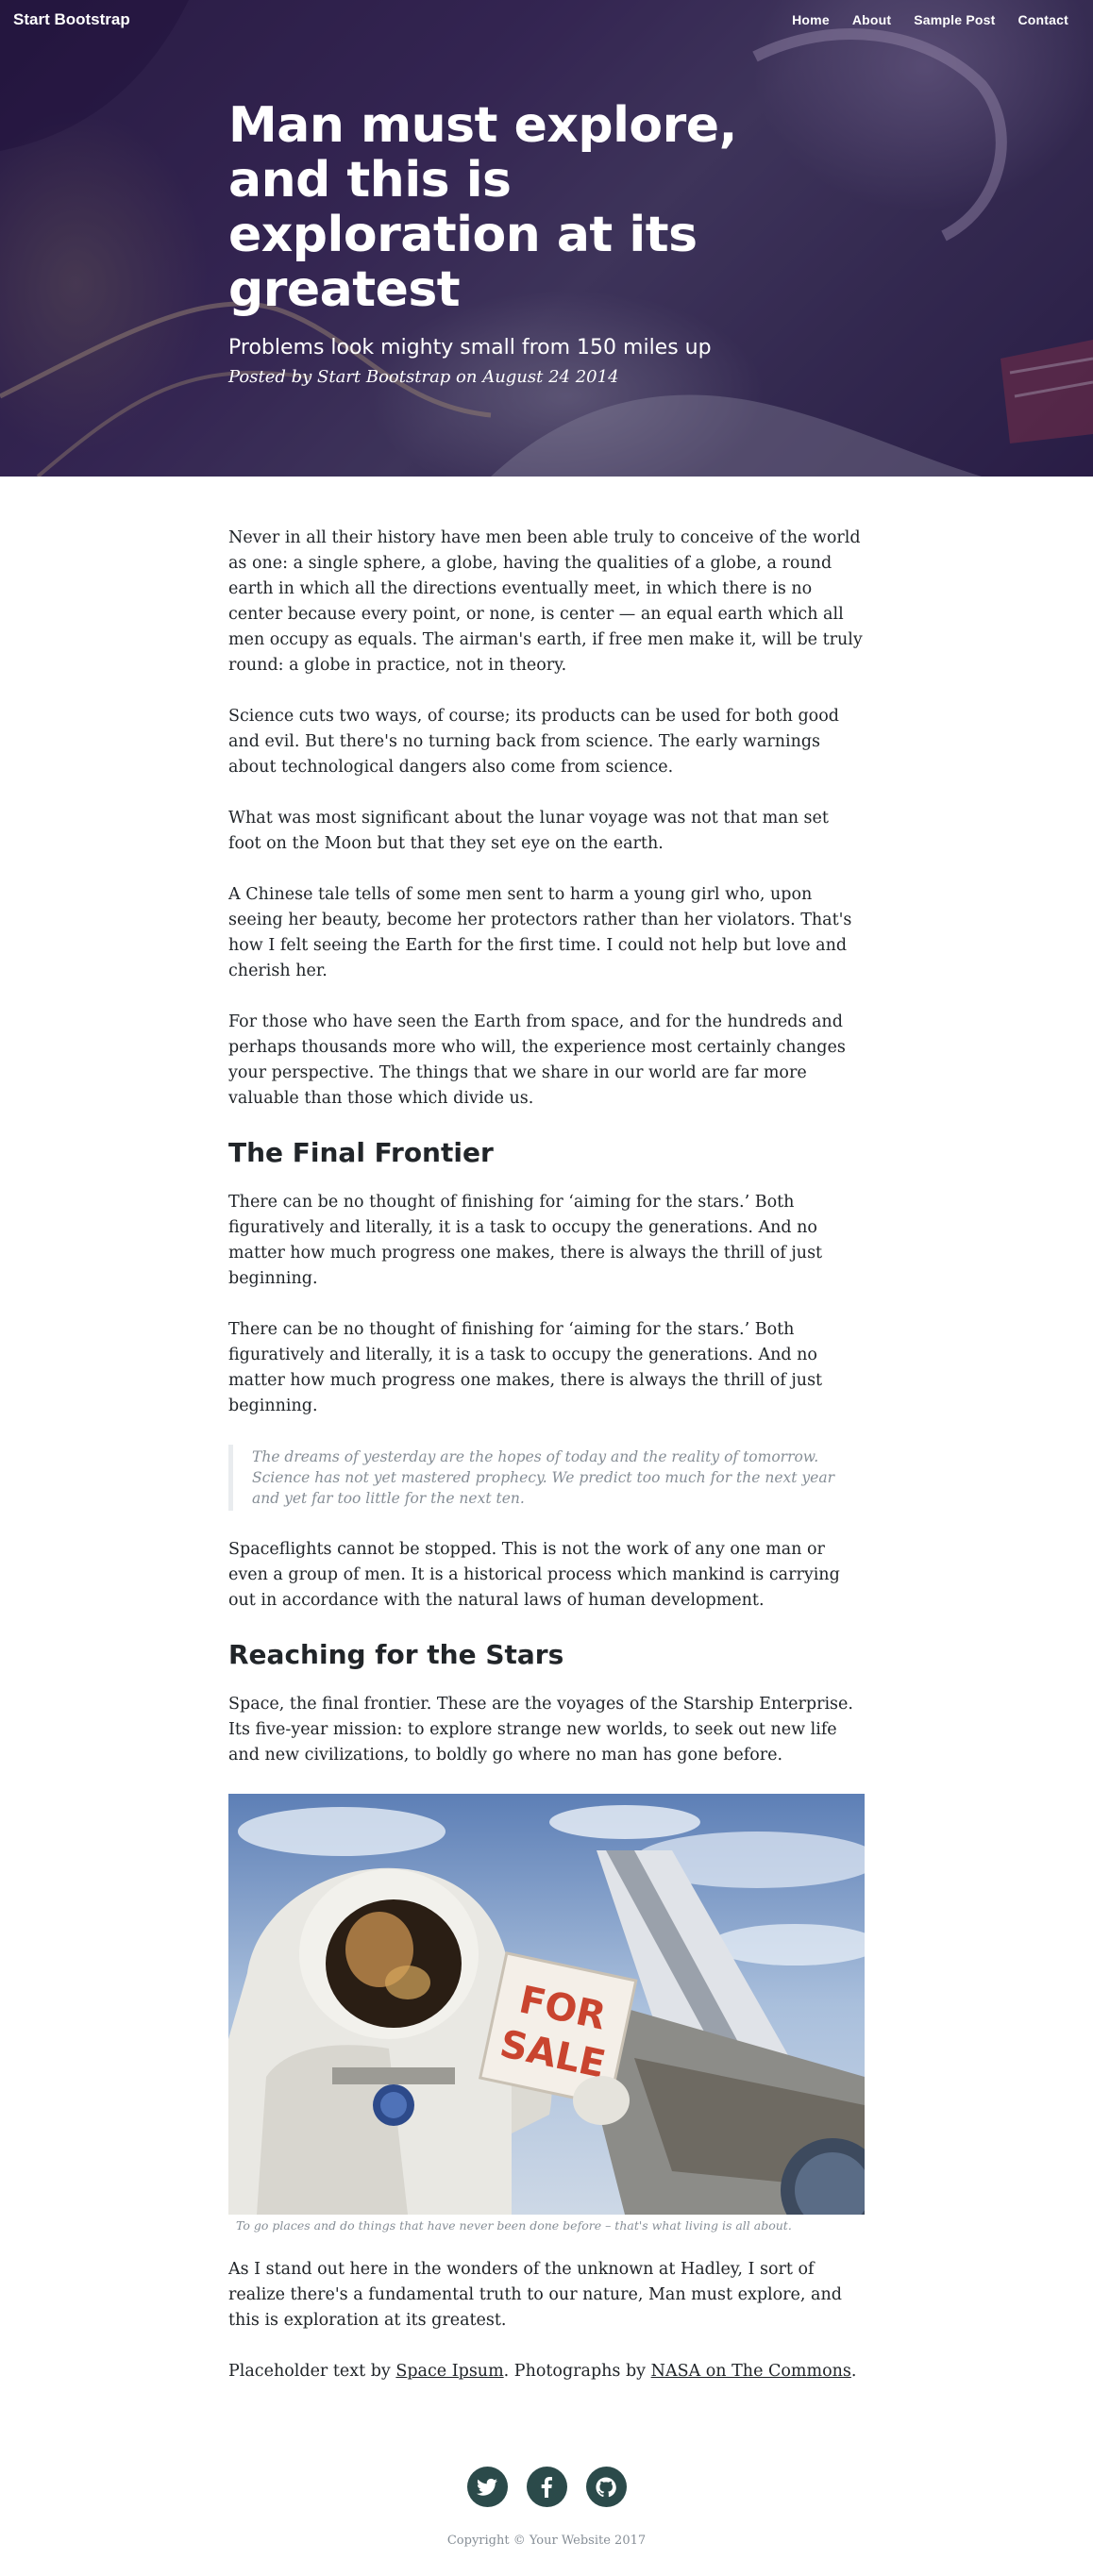 The height and width of the screenshot is (2576, 1093). I want to click on footer: Copyright © Your Website 2017, so click(546, 2493).